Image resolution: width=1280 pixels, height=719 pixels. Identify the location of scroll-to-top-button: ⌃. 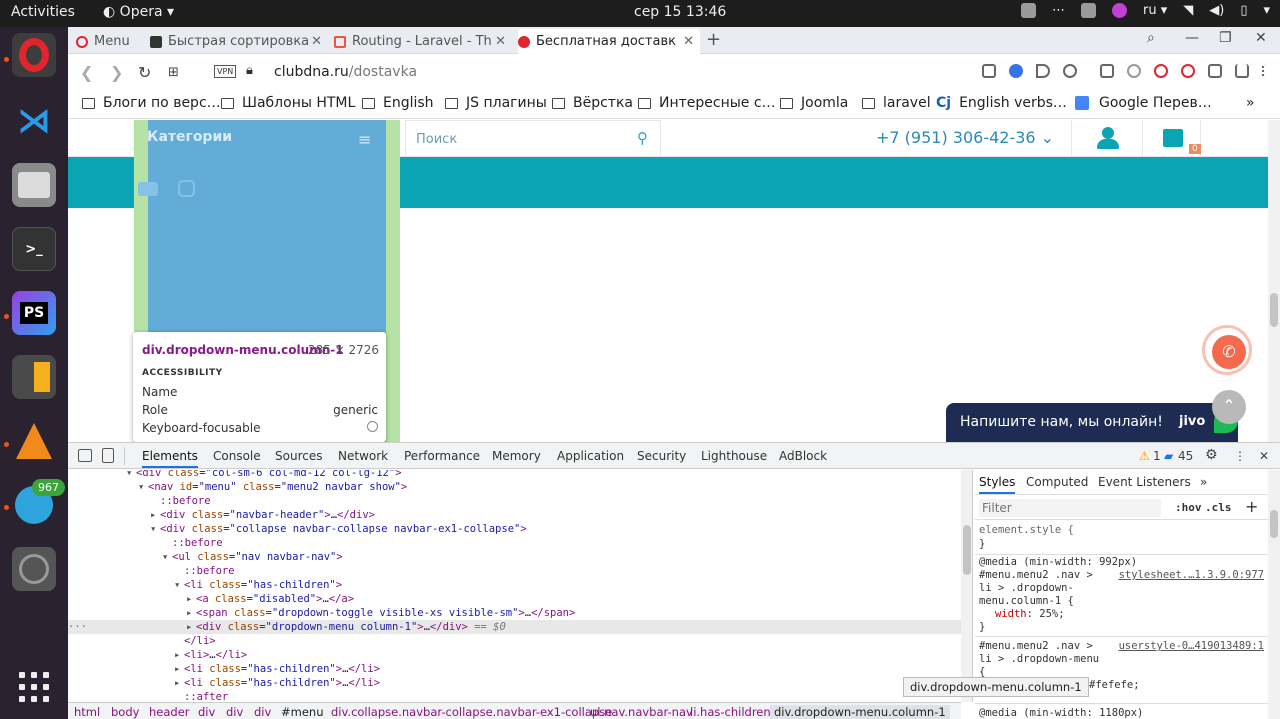
(1229, 407).